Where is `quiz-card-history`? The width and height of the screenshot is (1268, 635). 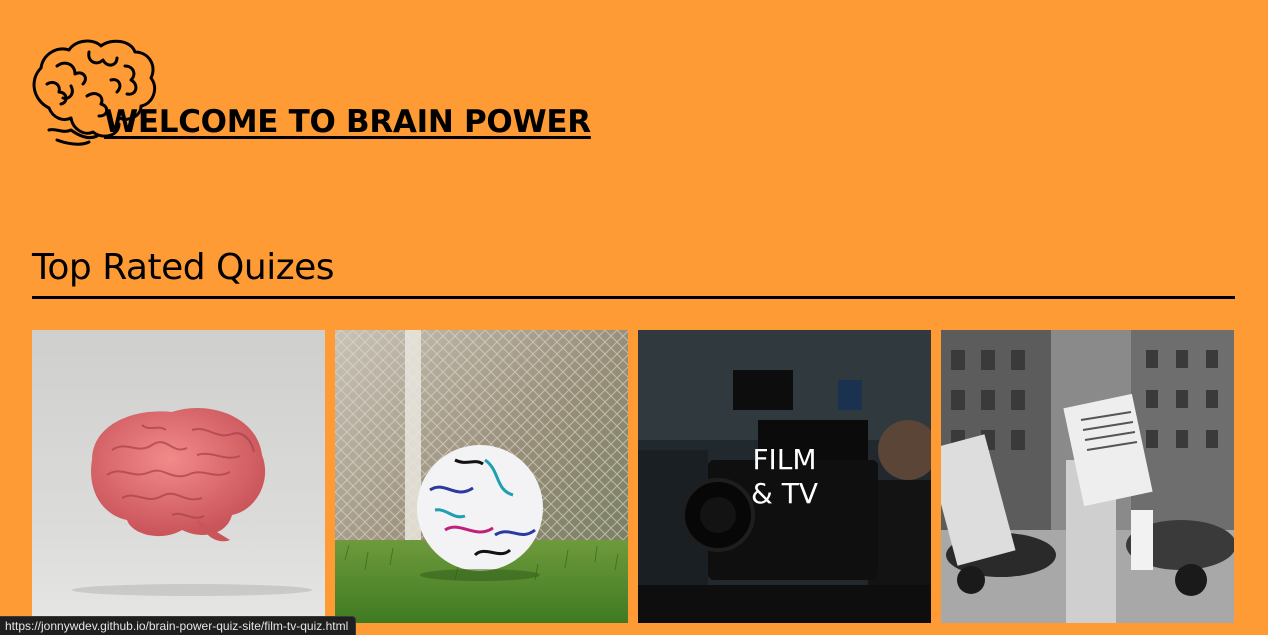
quiz-card-history is located at coordinates (1087, 476).